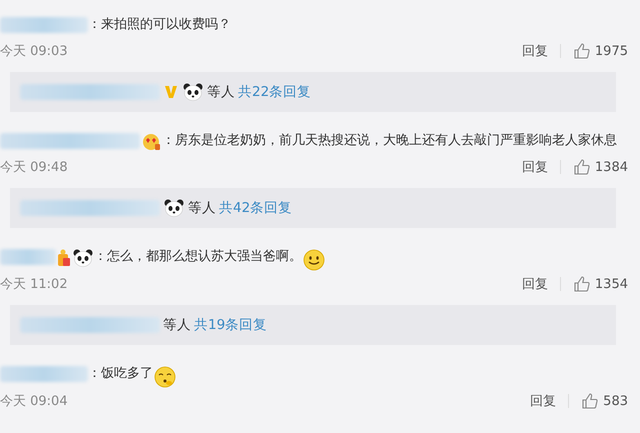  What do you see at coordinates (64, 258) in the screenshot?
I see `level-badge-icon` at bounding box center [64, 258].